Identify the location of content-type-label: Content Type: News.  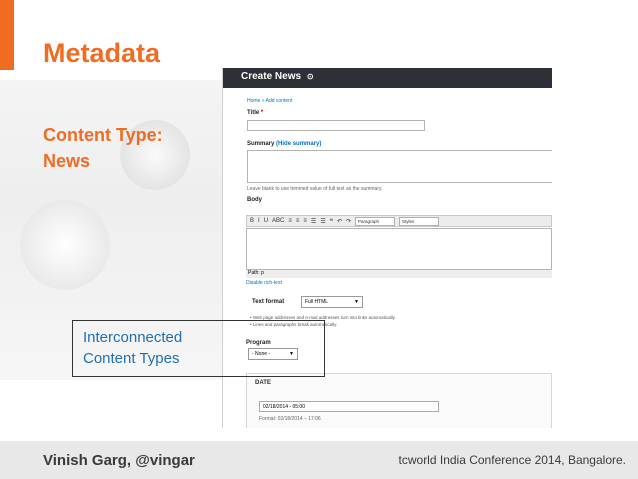
(103, 148).